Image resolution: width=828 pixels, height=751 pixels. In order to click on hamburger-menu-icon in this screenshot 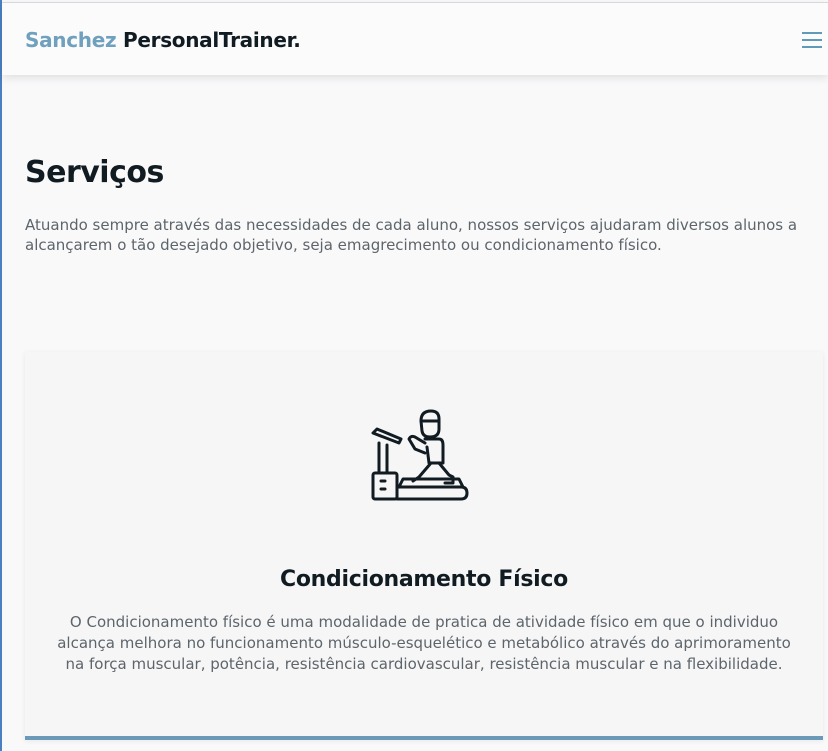, I will do `click(812, 40)`.